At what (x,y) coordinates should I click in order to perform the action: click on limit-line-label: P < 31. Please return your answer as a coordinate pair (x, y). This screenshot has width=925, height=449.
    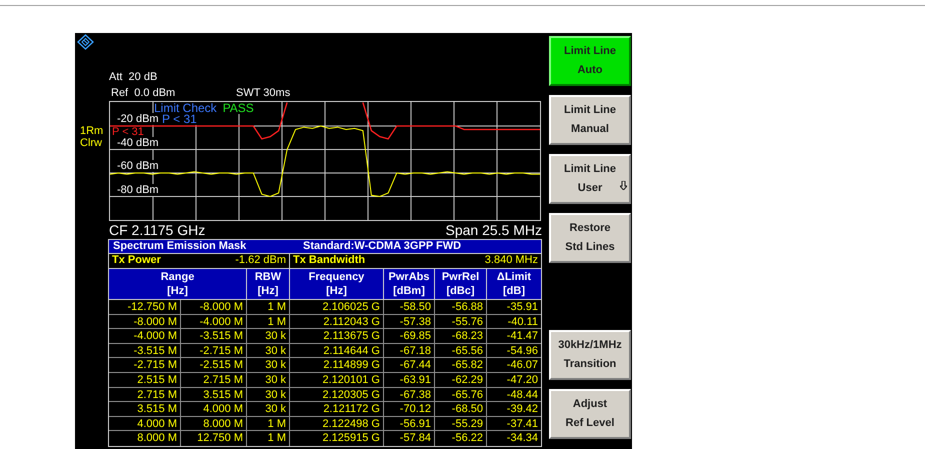
    Looking at the image, I should click on (128, 132).